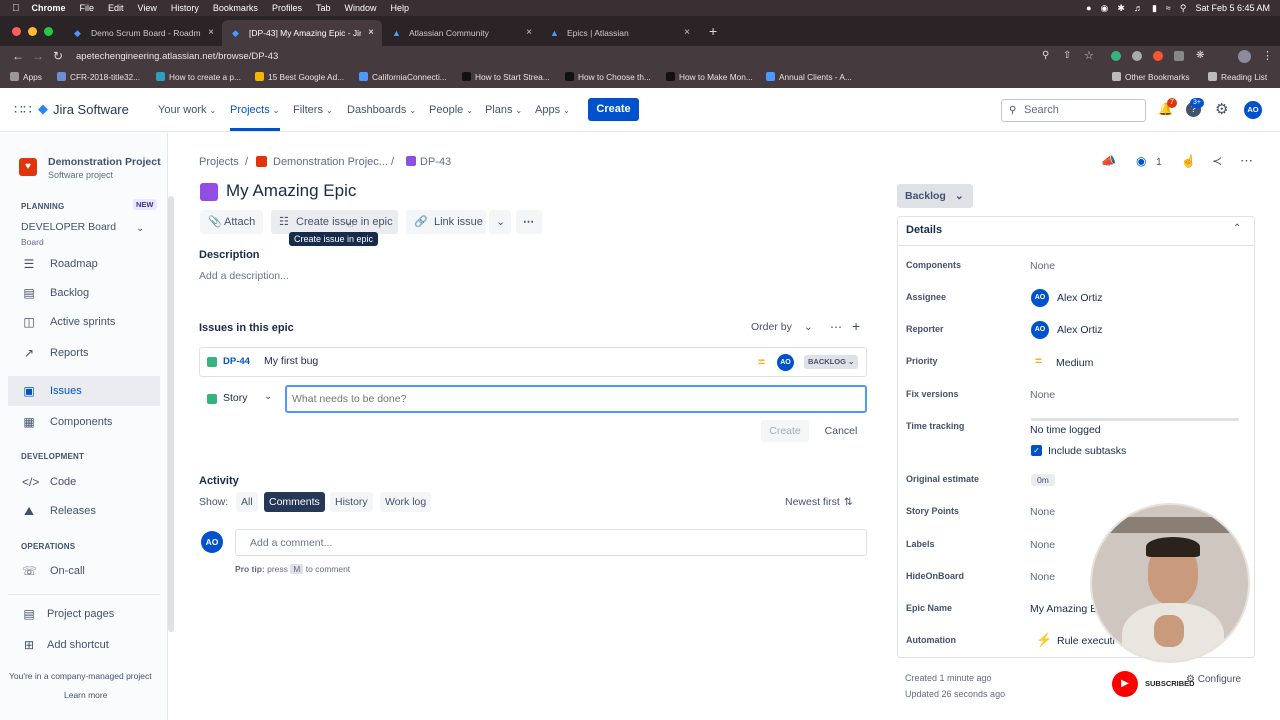  Describe the element at coordinates (104, 162) in the screenshot. I see `project-name: Demonstration Project` at that location.